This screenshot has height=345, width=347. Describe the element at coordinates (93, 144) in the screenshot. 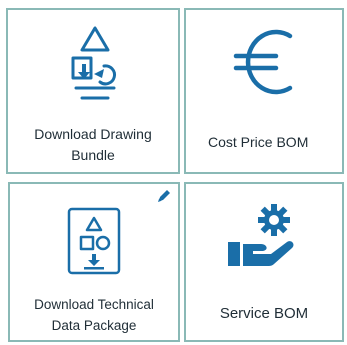

I see `tile-label: Download Drawing Bundle` at that location.